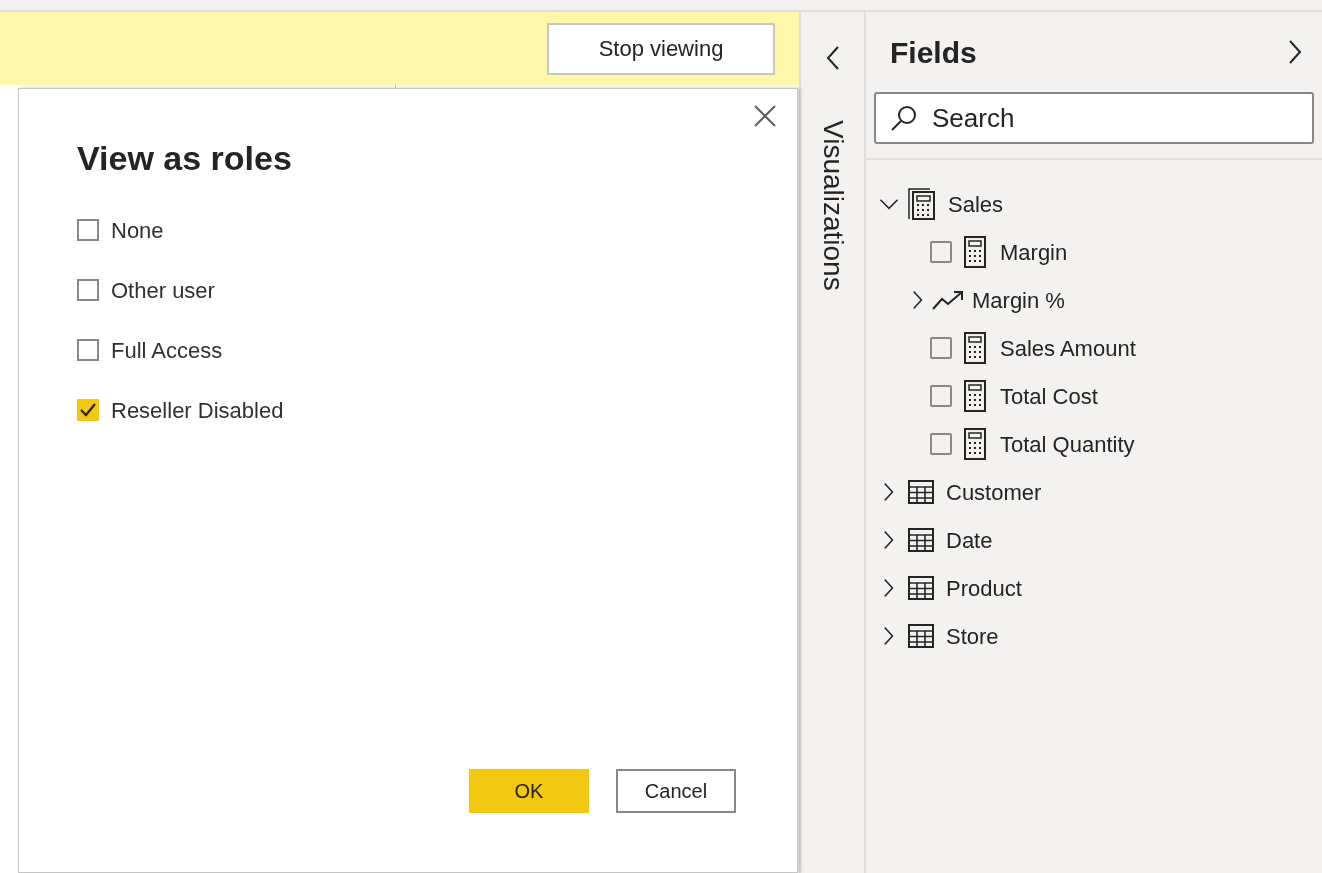  I want to click on chevron-down-icon, so click(889, 204).